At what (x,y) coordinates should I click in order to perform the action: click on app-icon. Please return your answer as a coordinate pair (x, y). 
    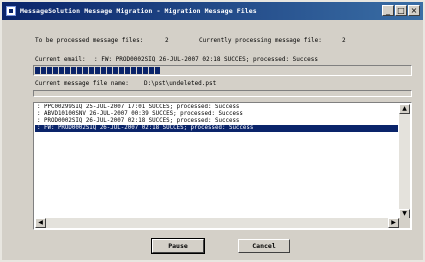
    Looking at the image, I should click on (11, 11).